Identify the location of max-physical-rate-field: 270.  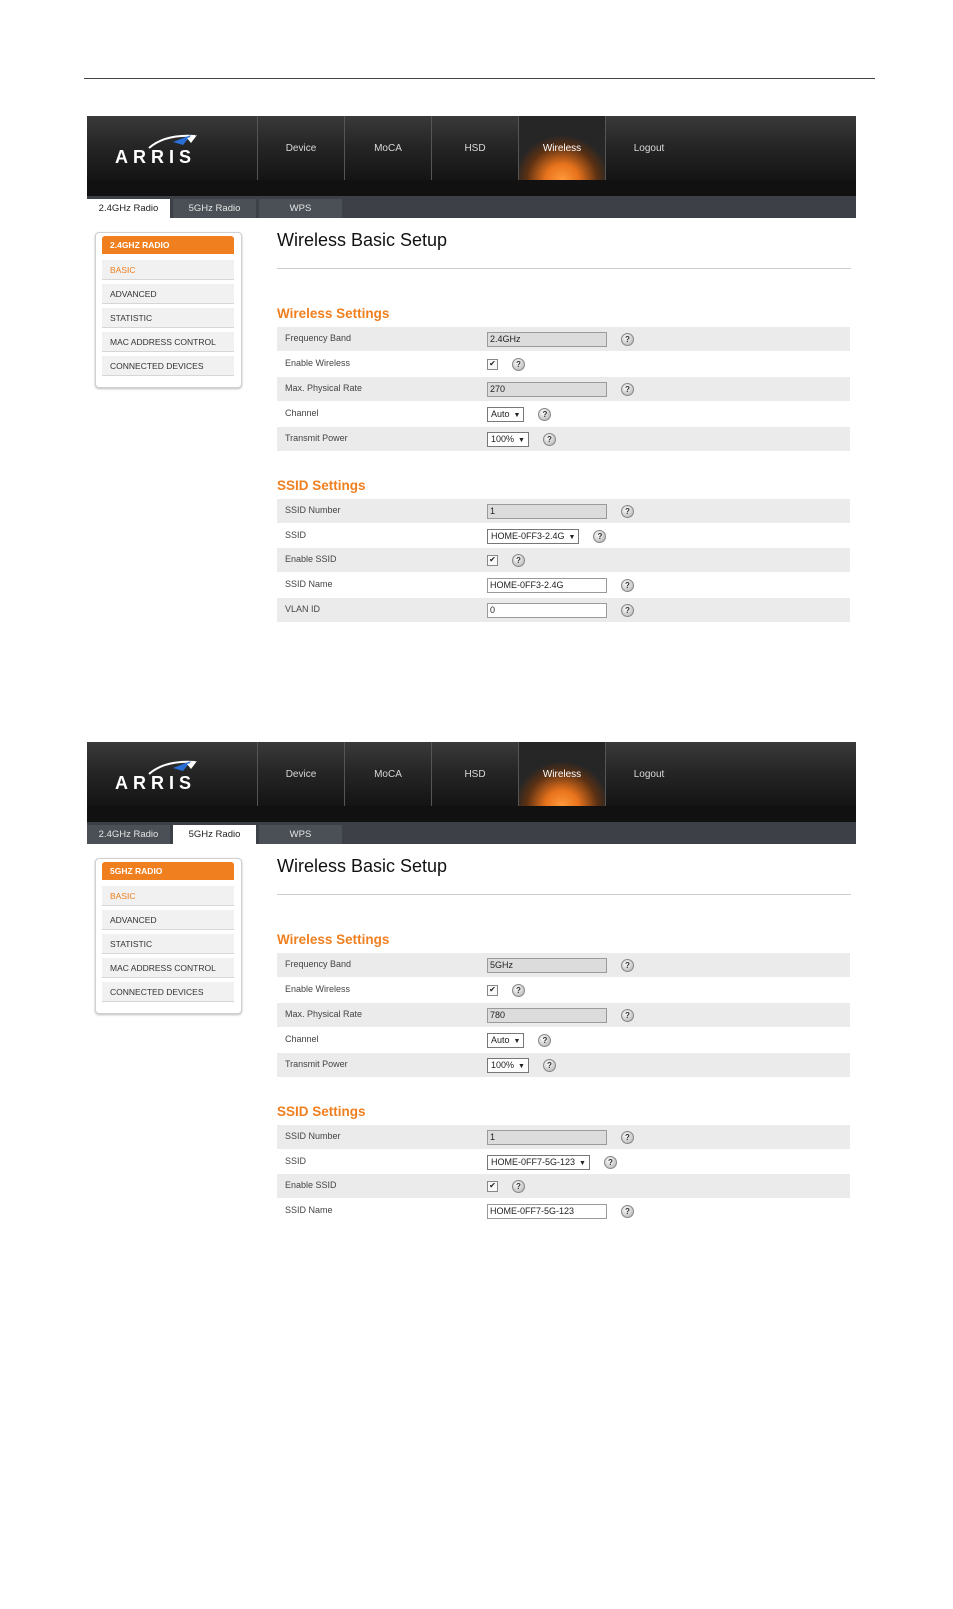
(547, 389).